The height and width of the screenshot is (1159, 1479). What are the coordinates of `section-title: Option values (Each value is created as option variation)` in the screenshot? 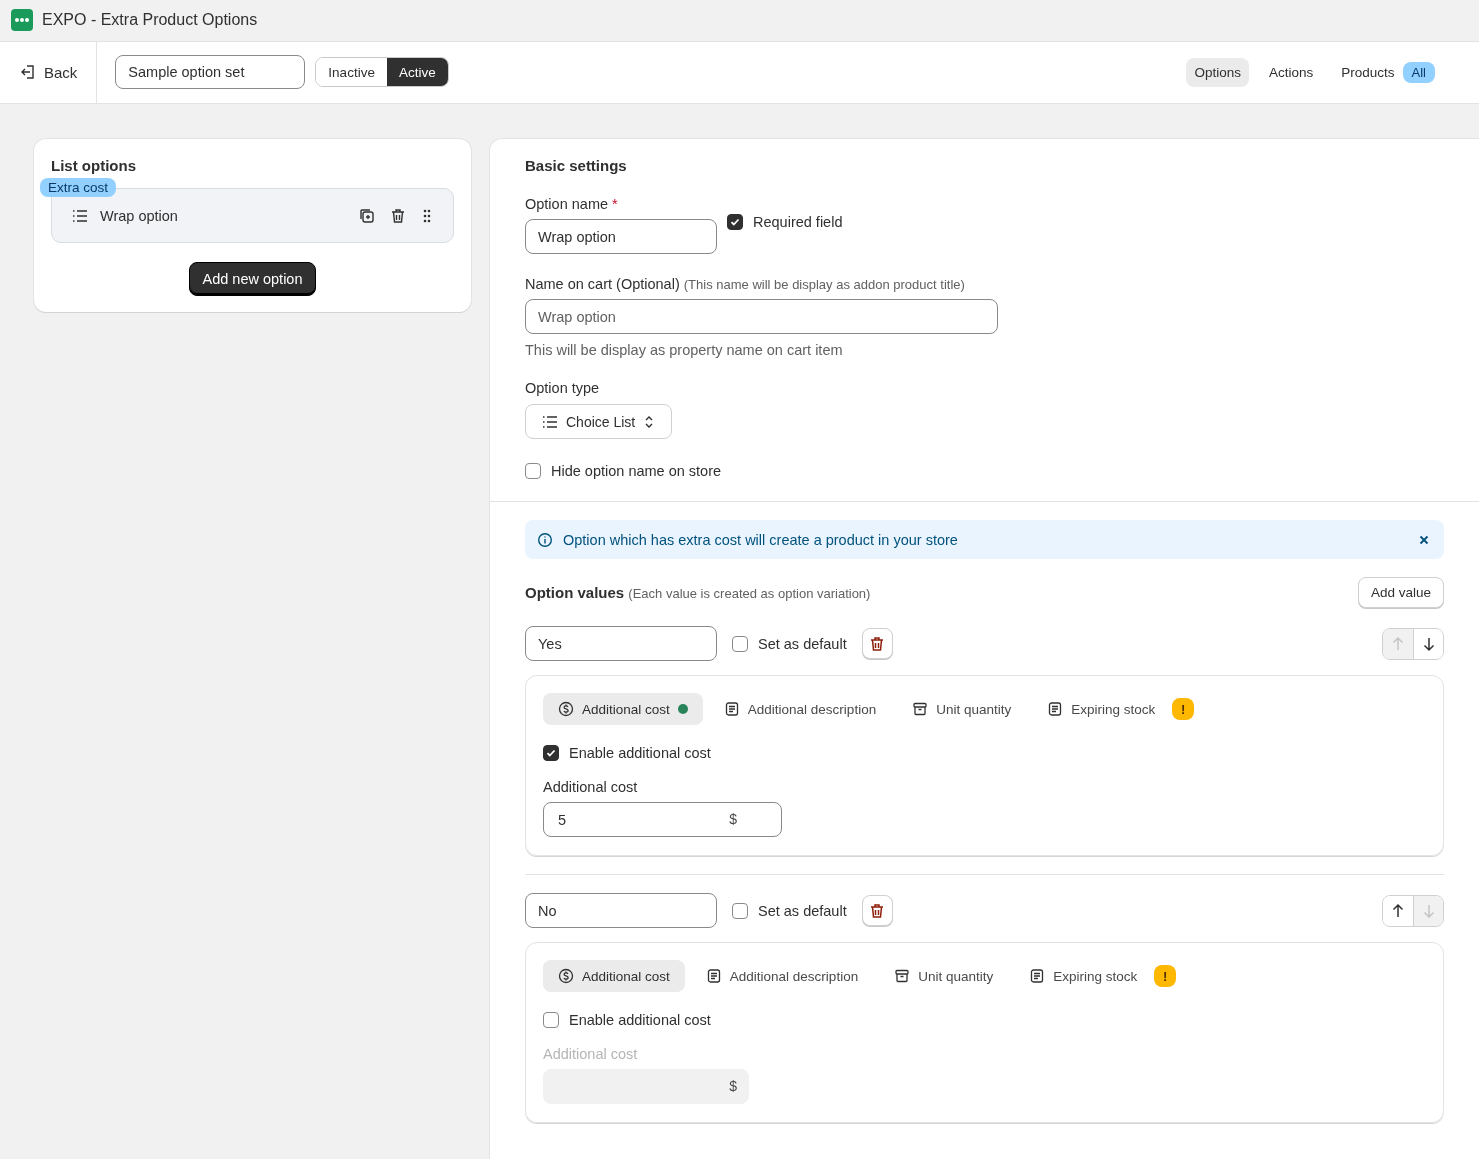 It's located at (698, 592).